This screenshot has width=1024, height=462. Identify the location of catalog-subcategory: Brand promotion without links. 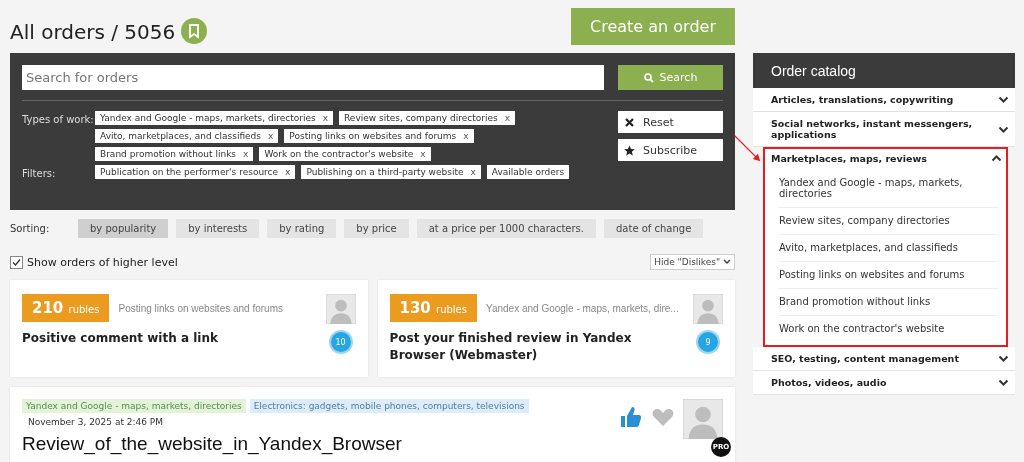
(888, 302).